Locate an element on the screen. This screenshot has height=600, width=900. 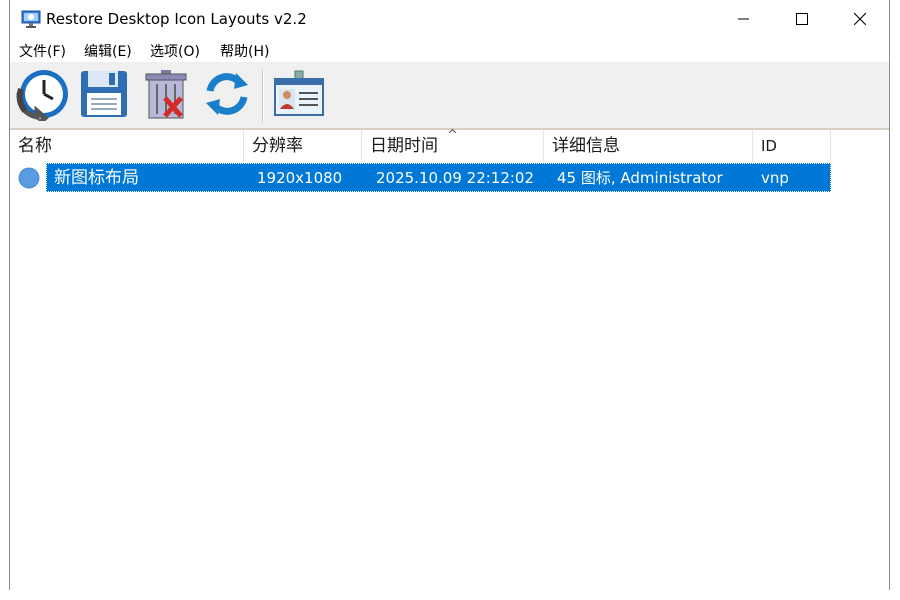
app-monitor-icon is located at coordinates (31, 19).